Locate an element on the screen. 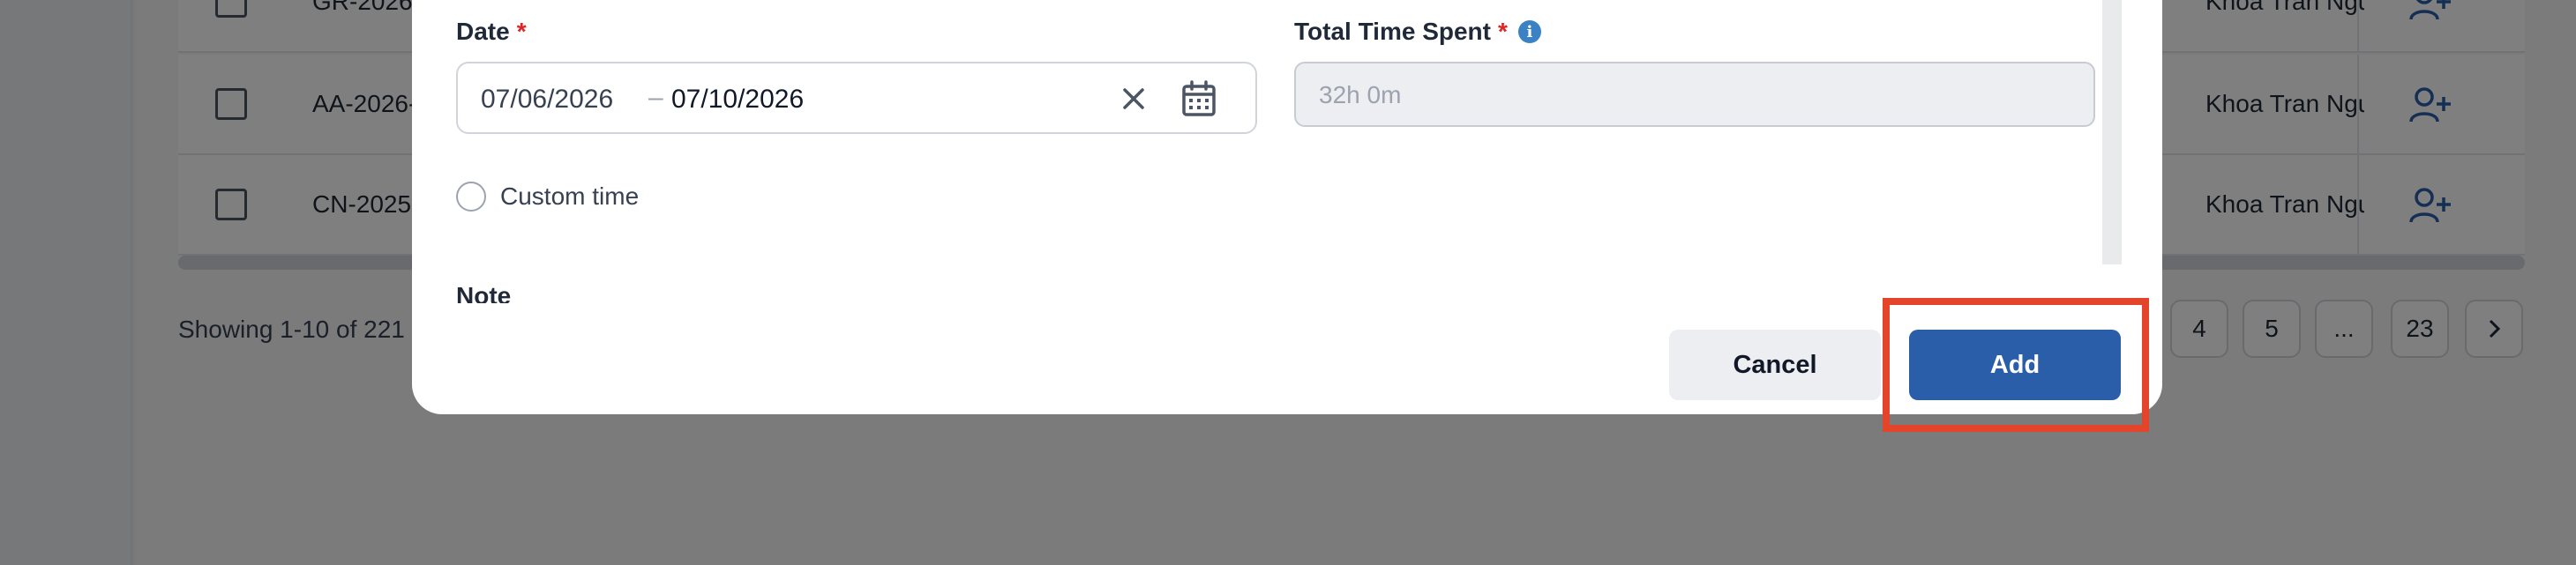 This screenshot has height=565, width=2576. date-start-value: 07/06/2026 is located at coordinates (547, 100).